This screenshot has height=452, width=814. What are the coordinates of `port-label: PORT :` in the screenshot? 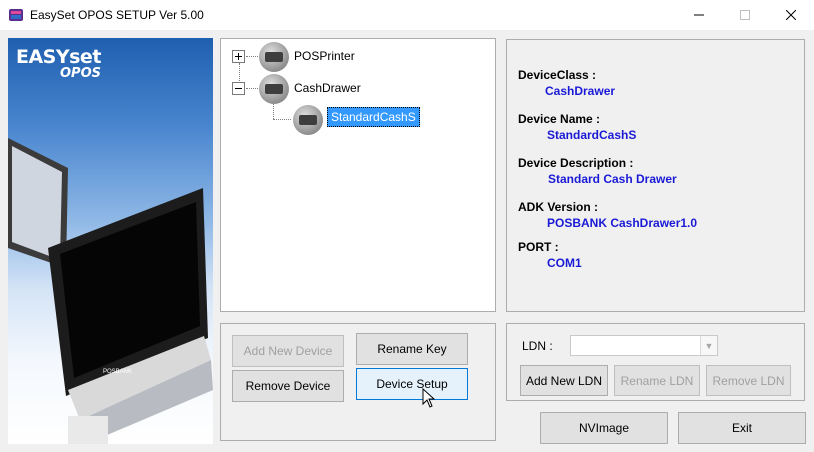 It's located at (538, 247).